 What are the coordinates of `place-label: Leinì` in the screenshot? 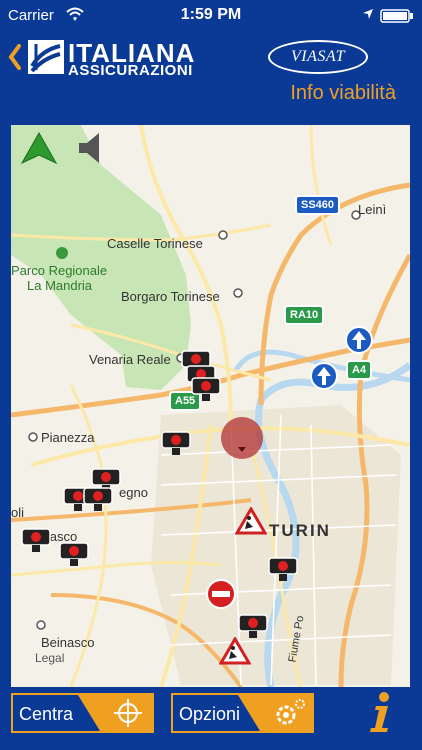 It's located at (372, 209).